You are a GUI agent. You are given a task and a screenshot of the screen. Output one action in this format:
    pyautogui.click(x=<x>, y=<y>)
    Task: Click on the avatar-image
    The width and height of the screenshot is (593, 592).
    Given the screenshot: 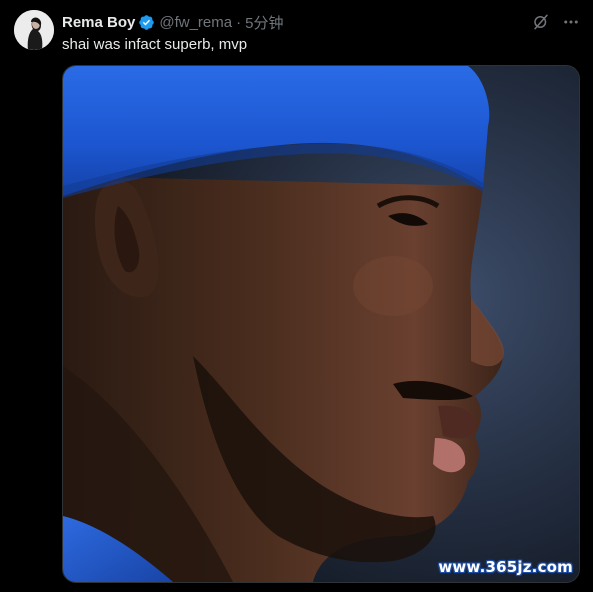 What is the action you would take?
    pyautogui.click(x=34, y=30)
    